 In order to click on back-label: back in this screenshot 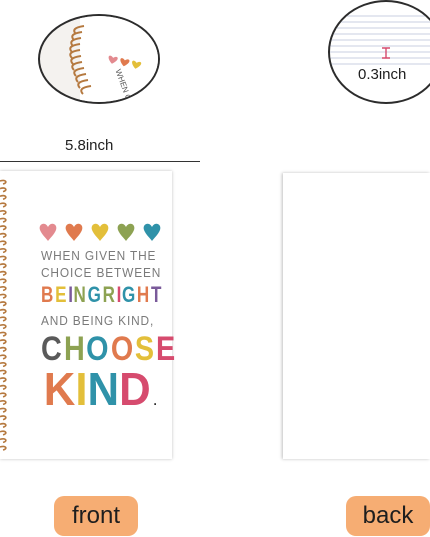, I will do `click(388, 516)`.